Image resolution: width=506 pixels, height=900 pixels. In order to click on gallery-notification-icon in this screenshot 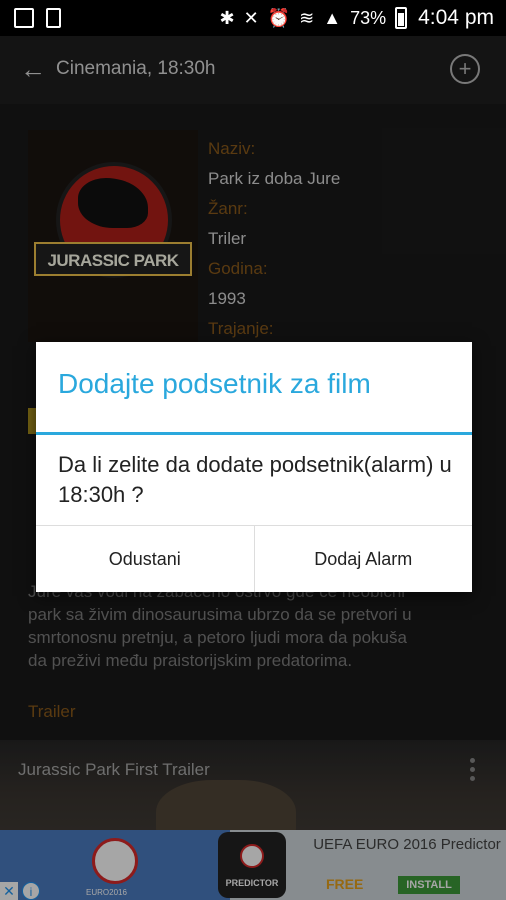, I will do `click(24, 18)`.